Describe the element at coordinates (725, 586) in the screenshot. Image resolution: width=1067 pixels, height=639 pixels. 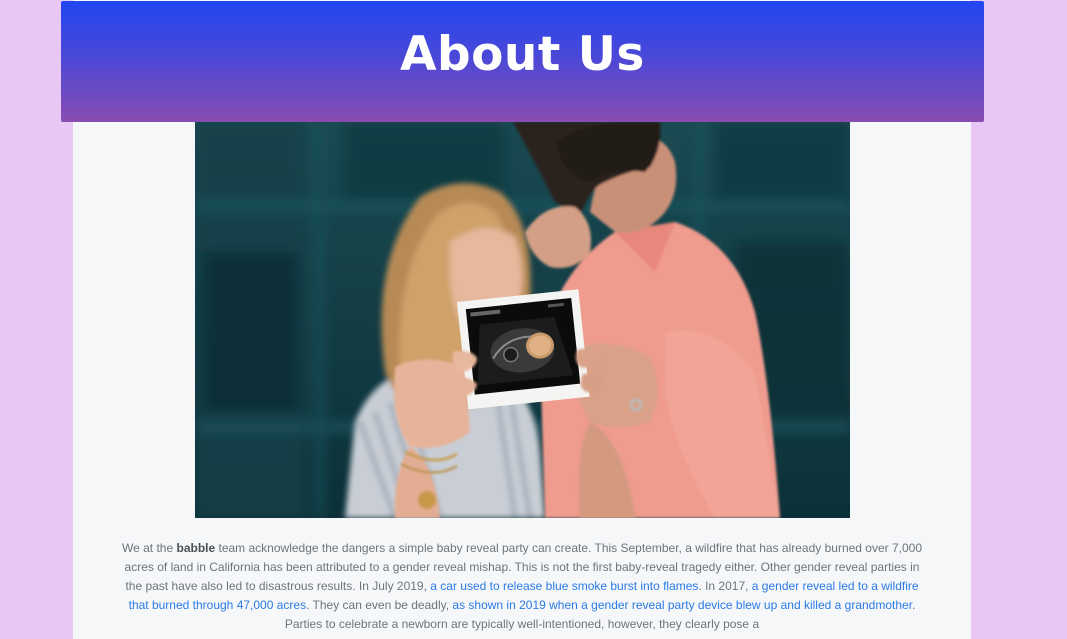
I see `about-text-2: . In 2017,` at that location.